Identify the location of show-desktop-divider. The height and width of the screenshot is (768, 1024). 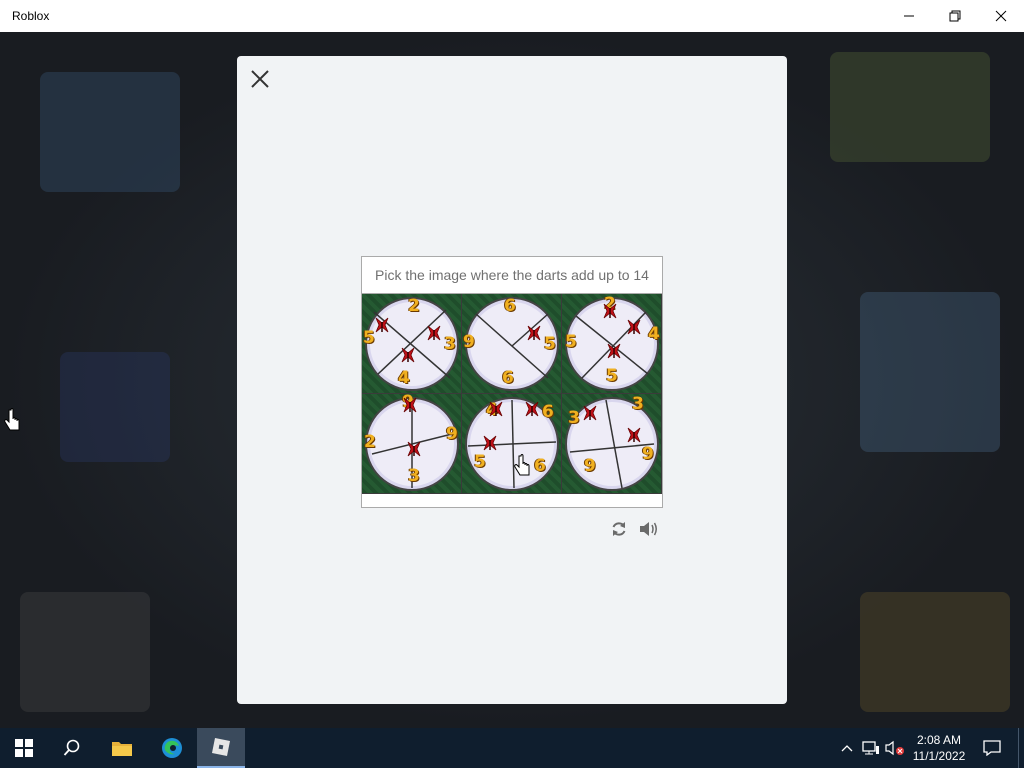
(1018, 748).